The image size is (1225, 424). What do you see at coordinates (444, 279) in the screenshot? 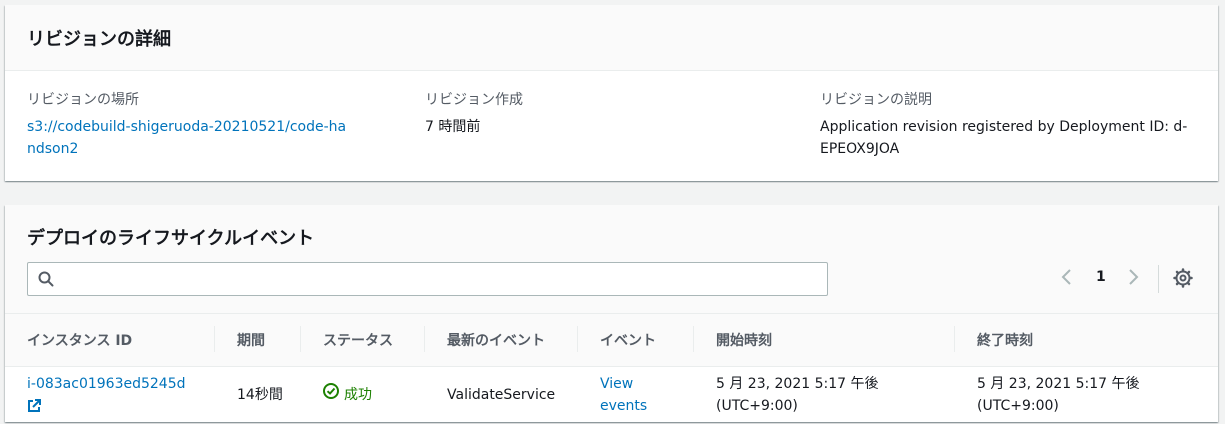
I see `search-input` at bounding box center [444, 279].